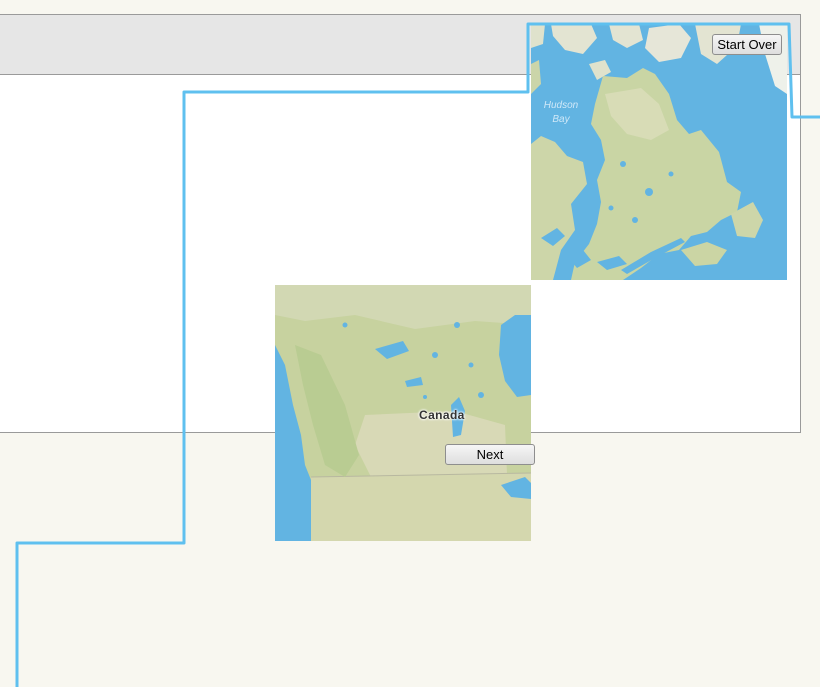 The width and height of the screenshot is (820, 687). Describe the element at coordinates (561, 105) in the screenshot. I see `map-water-label-line1: Hudson` at that location.